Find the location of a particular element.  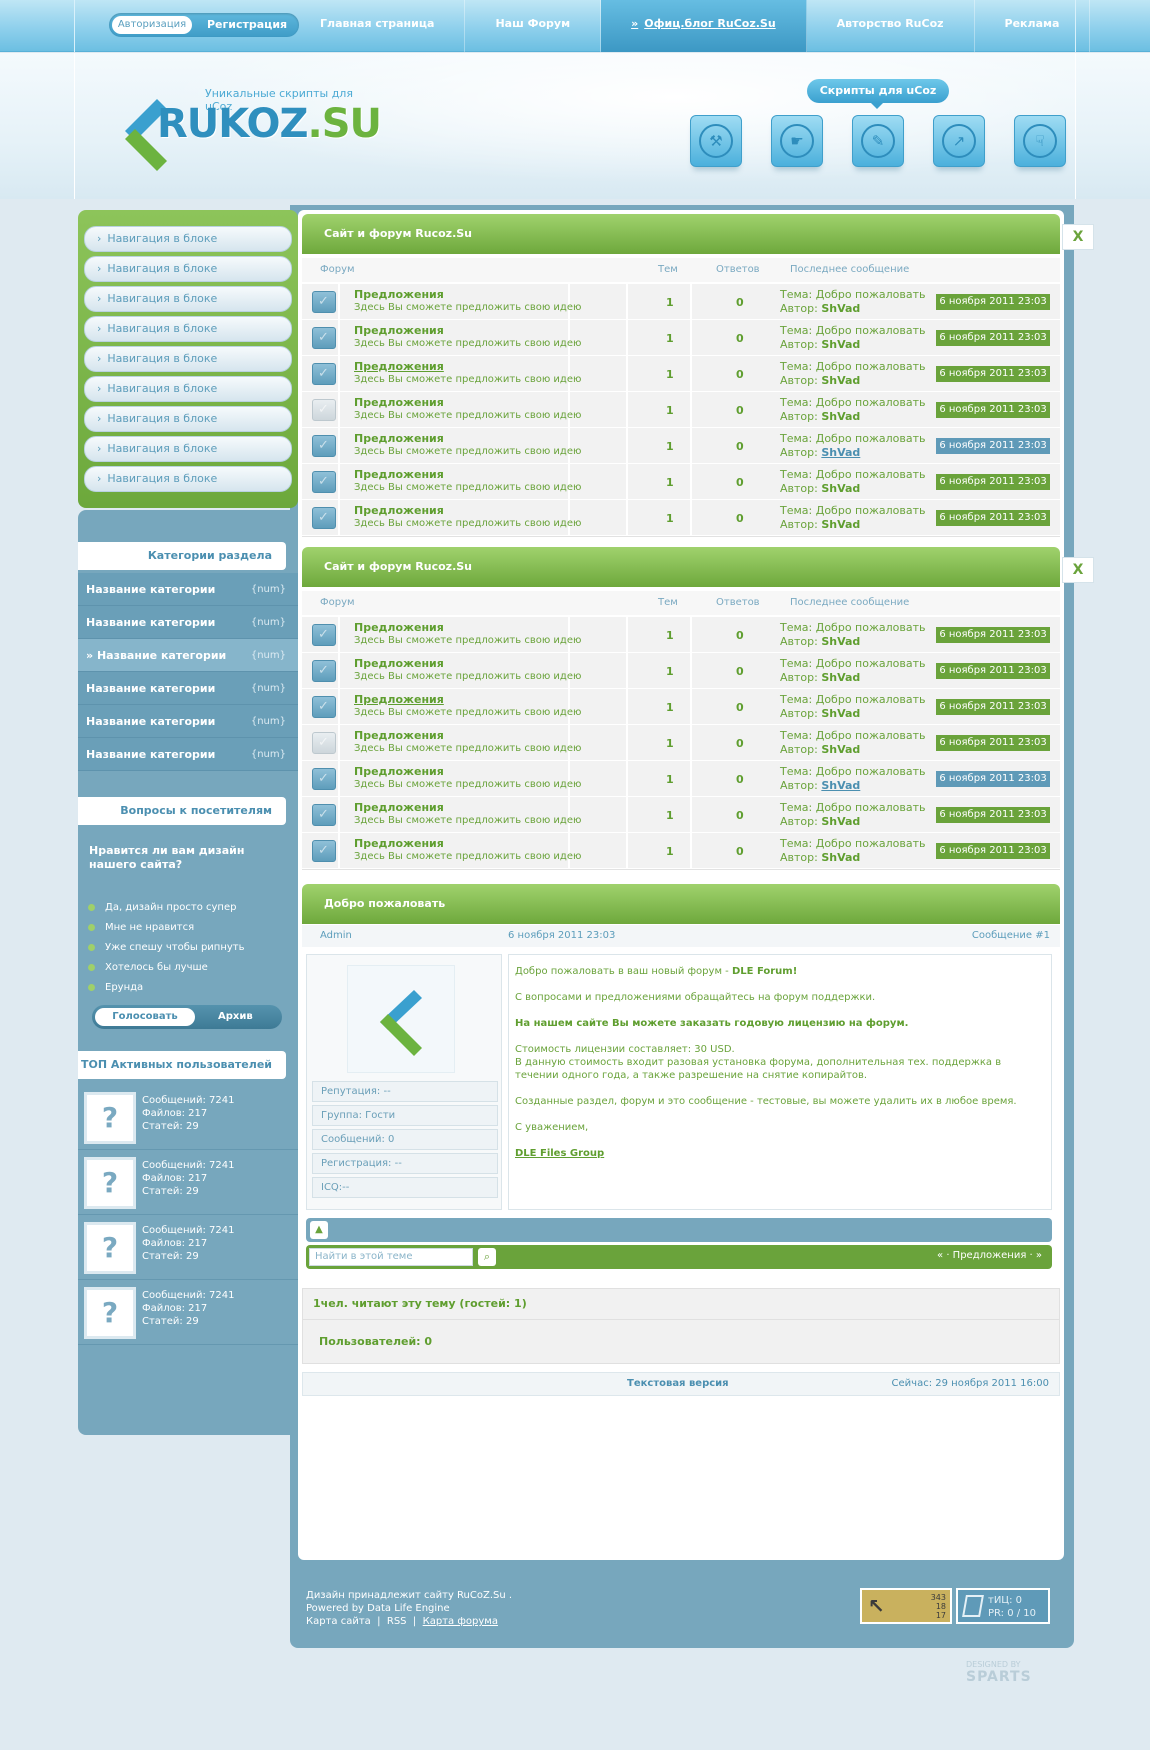

liveinternet-counter: ↖ 343 18 17 is located at coordinates (906, 1606).